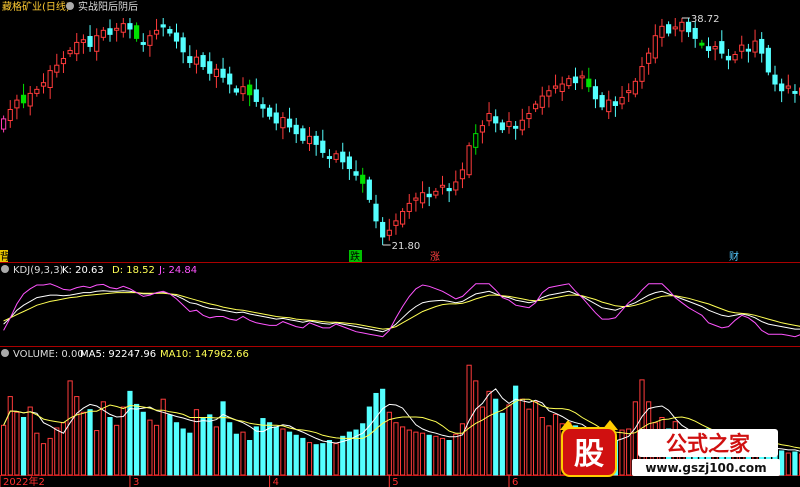 Image resolution: width=800 pixels, height=487 pixels. I want to click on indicator-toggle-icon, so click(70, 6).